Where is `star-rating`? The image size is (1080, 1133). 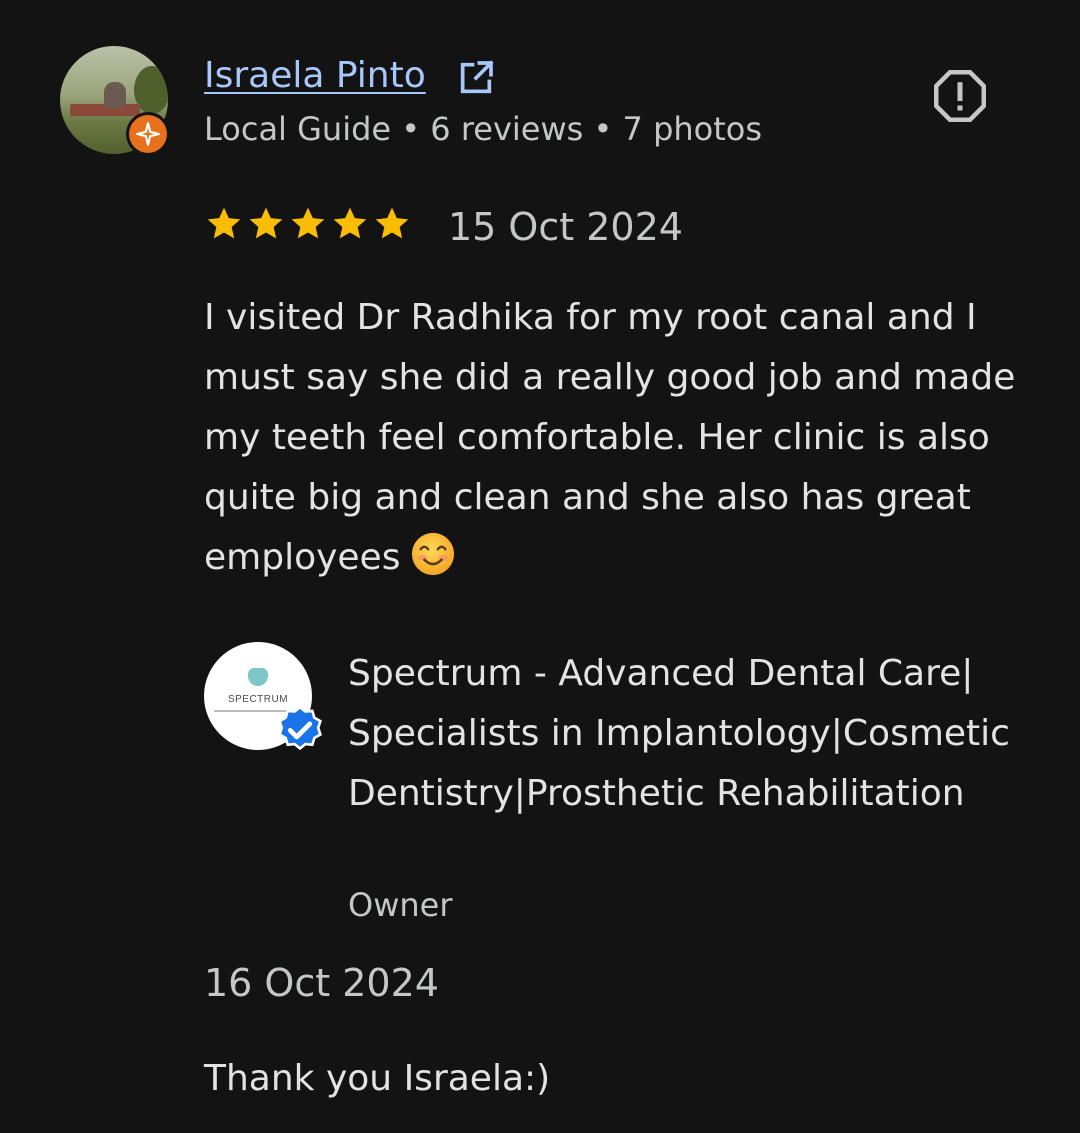 star-rating is located at coordinates (308, 224).